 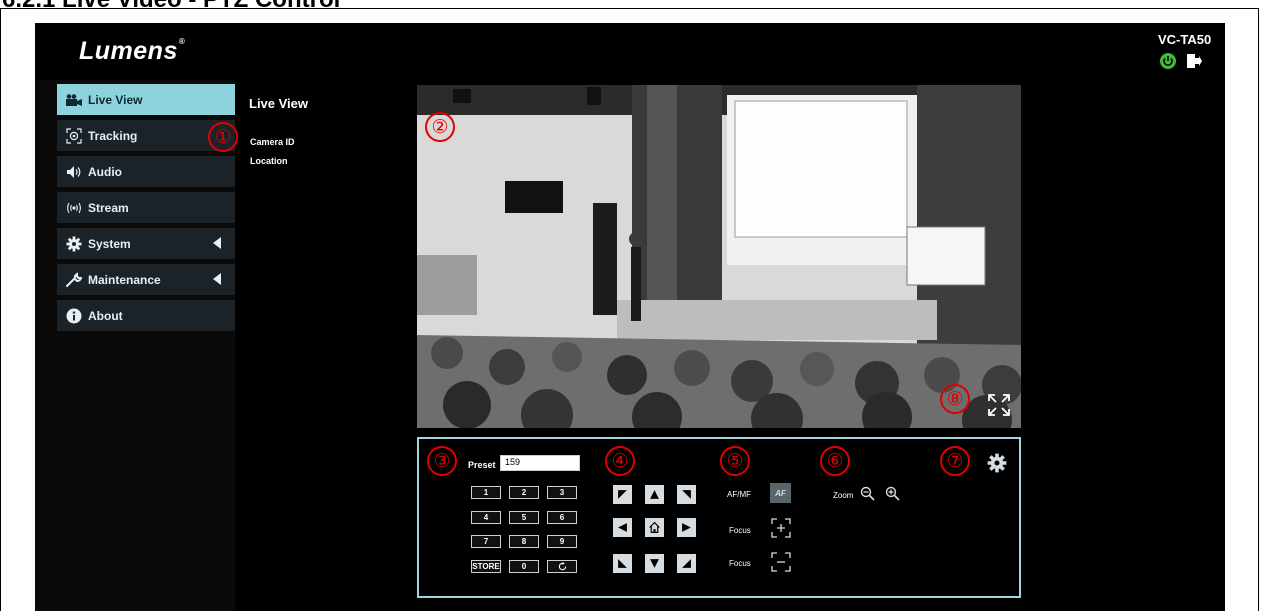 I want to click on gear-icon, so click(x=74, y=243).